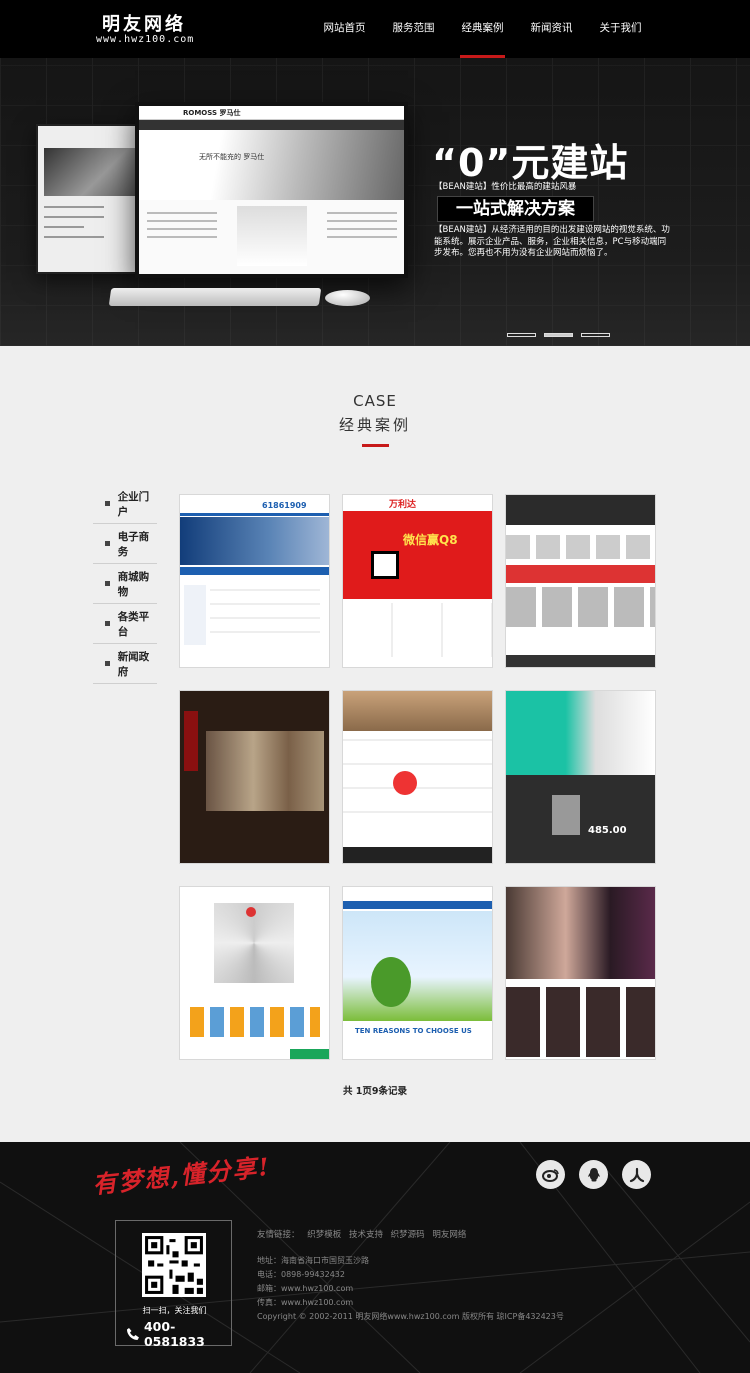 The height and width of the screenshot is (1373, 750). Describe the element at coordinates (271, 190) in the screenshot. I see `monitor-mockup: ROMOSS 罗马仕 无所不能充的 罗马仕` at that location.